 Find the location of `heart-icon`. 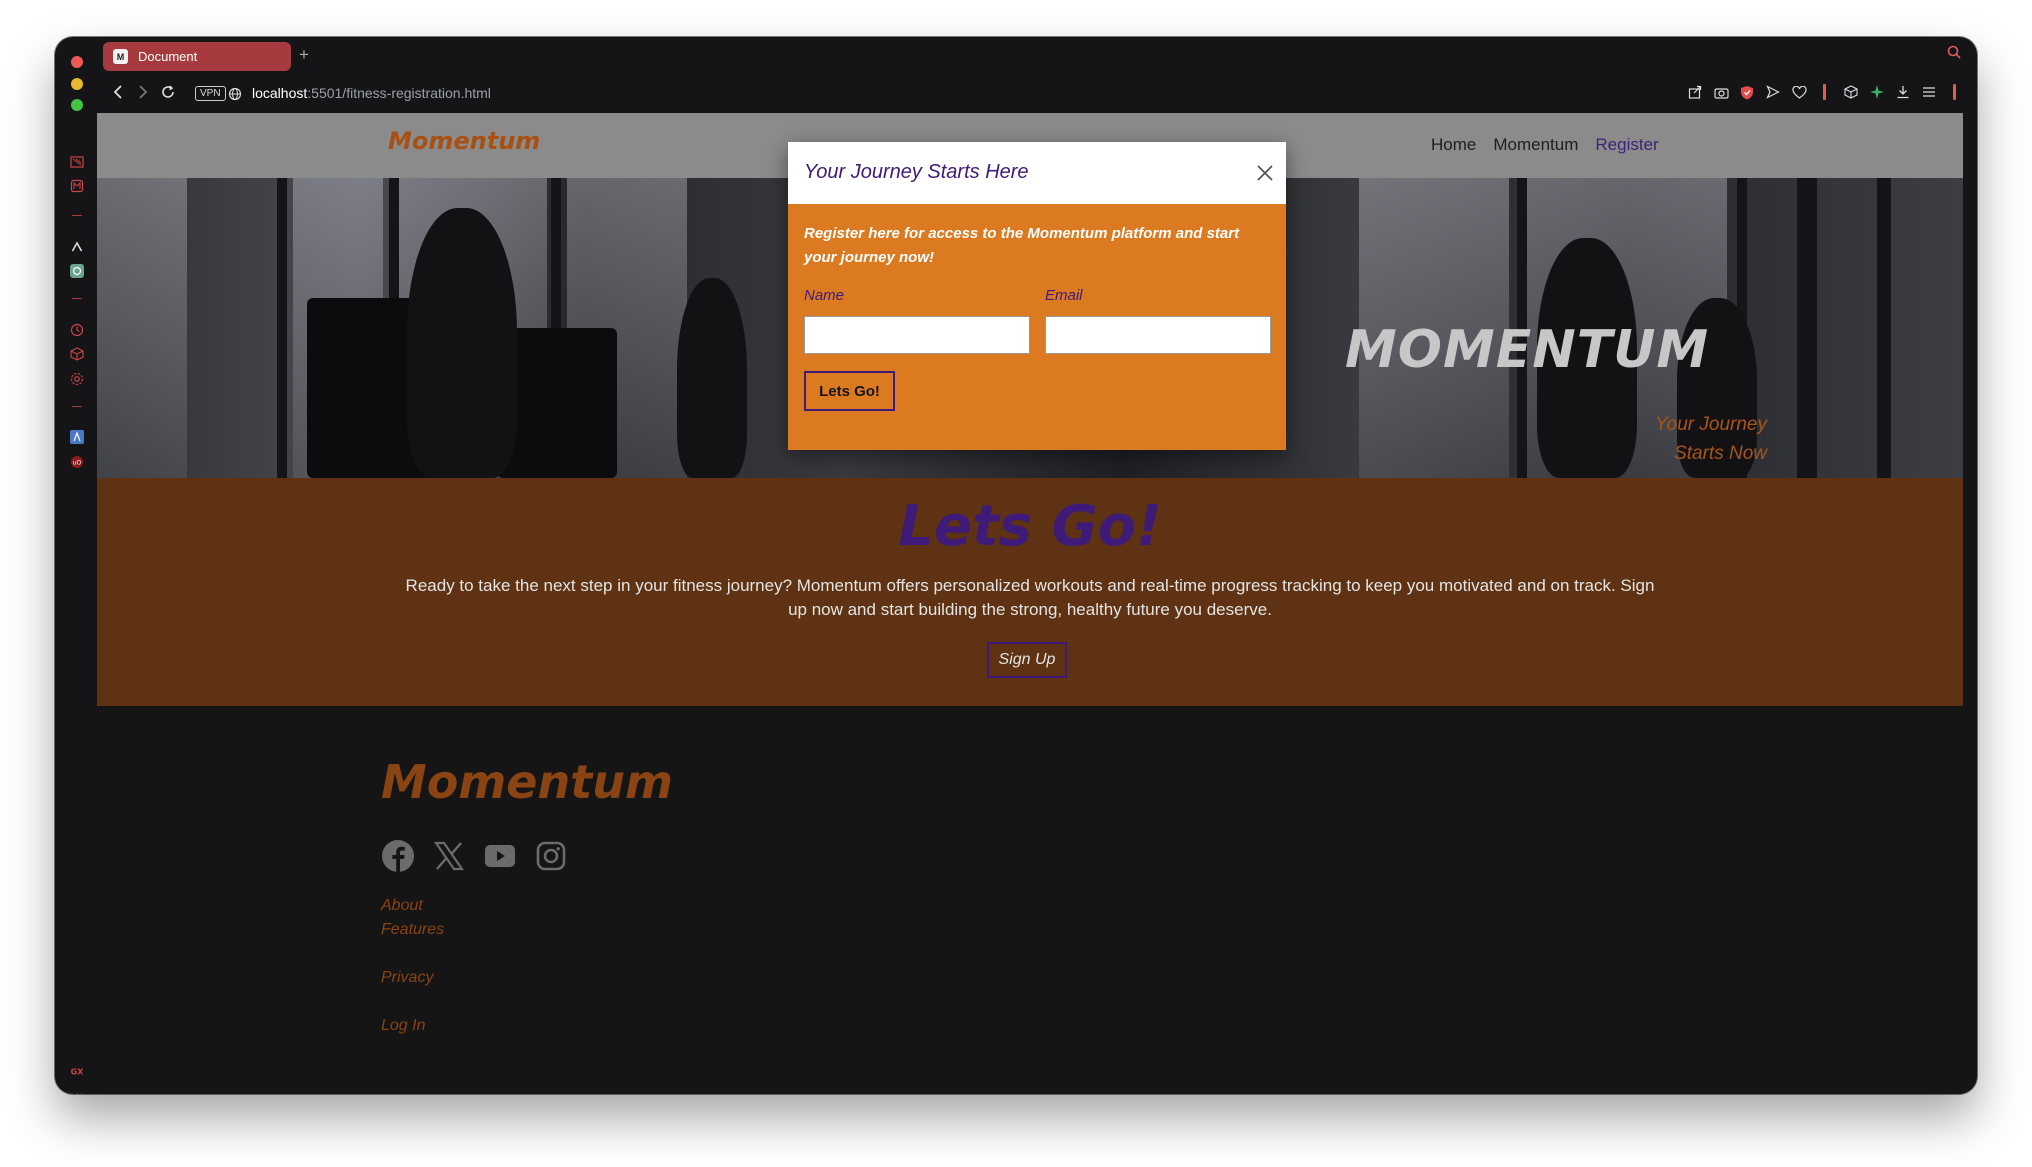

heart-icon is located at coordinates (1799, 92).